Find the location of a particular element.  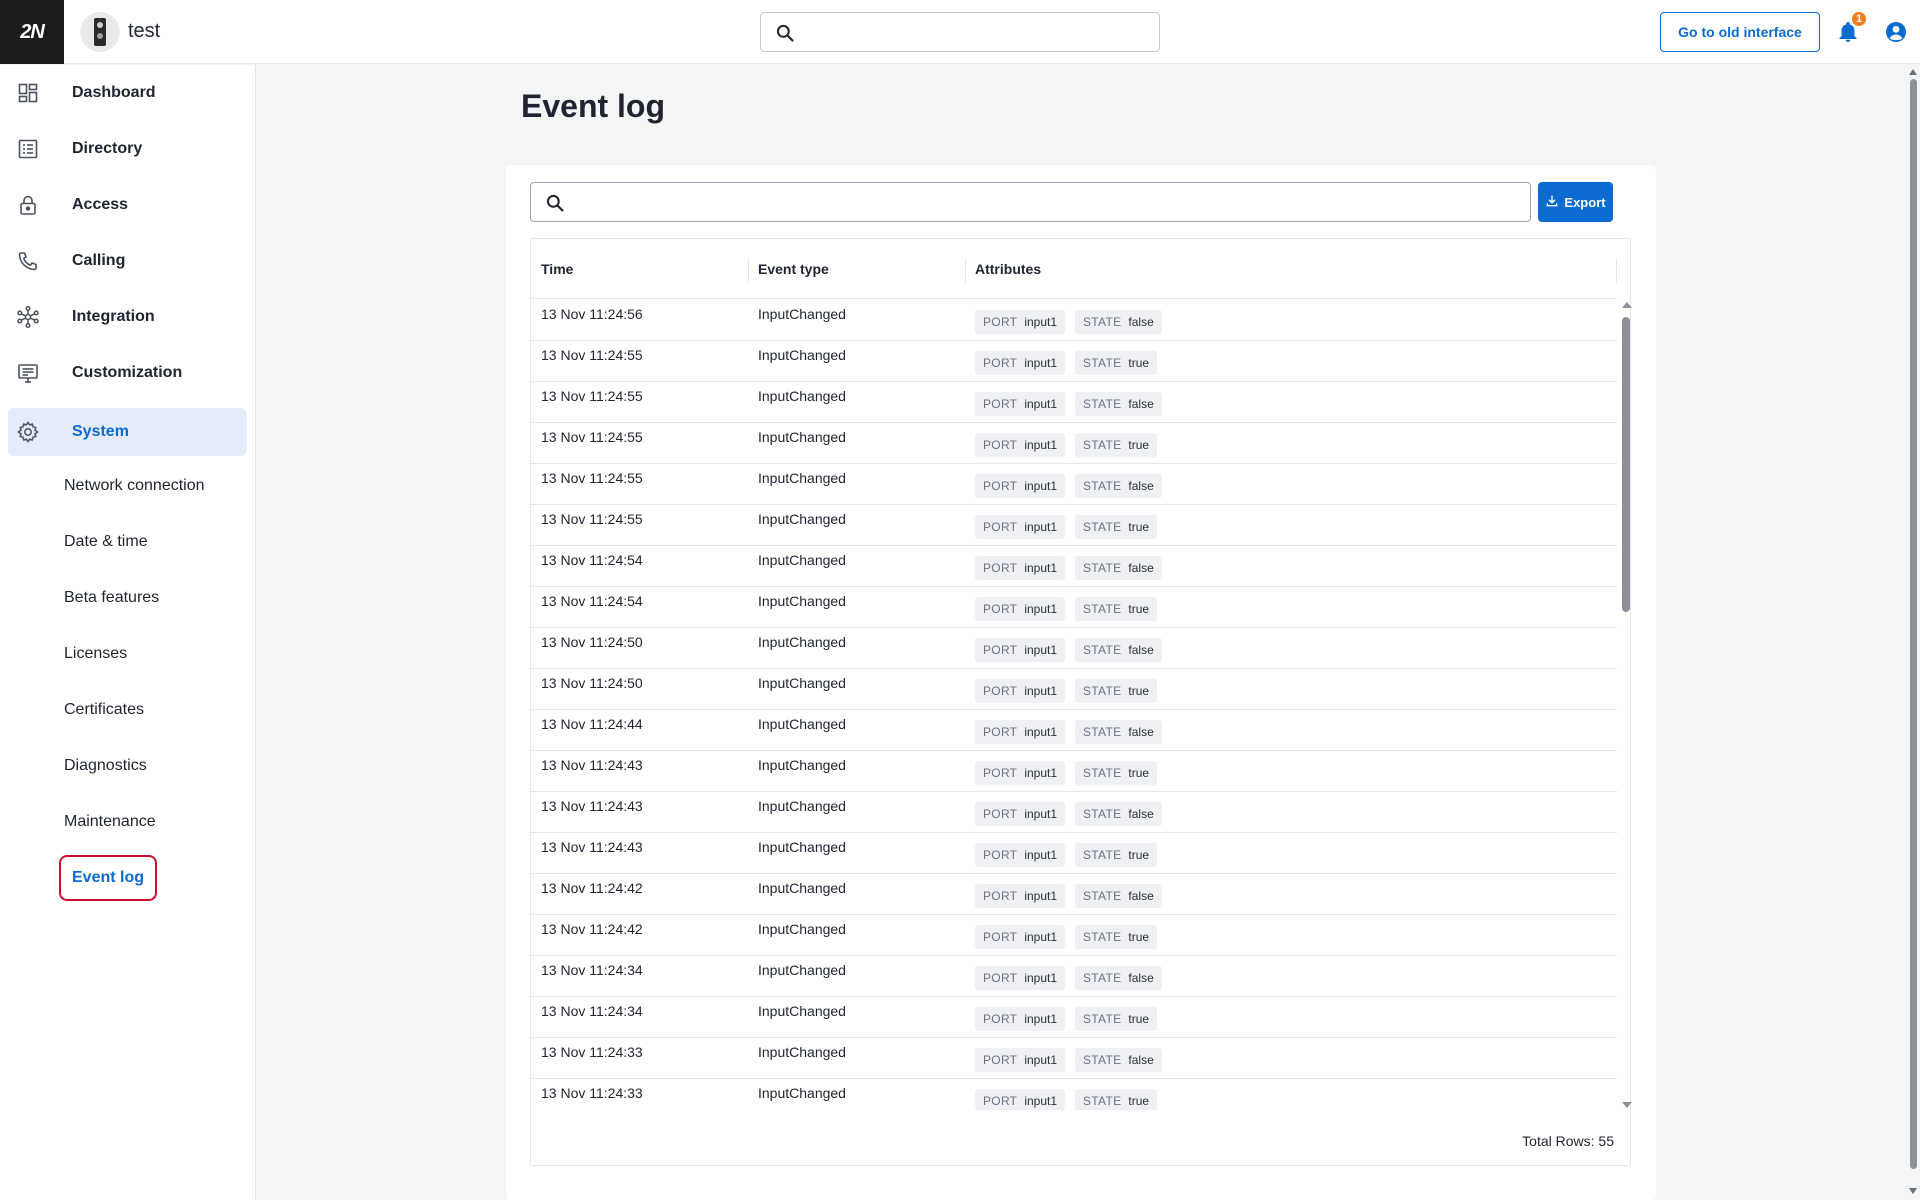

column-header-attributes: Attributes is located at coordinates (1008, 269).